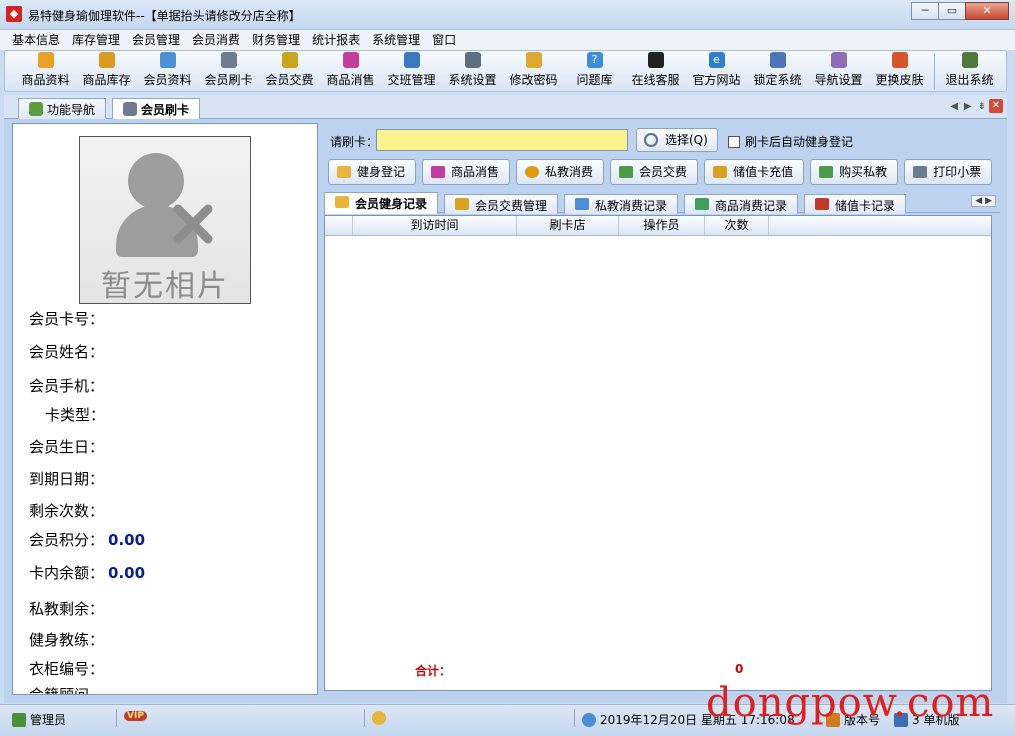  I want to click on tab-private-coach-records: 私教消费记录, so click(621, 204).